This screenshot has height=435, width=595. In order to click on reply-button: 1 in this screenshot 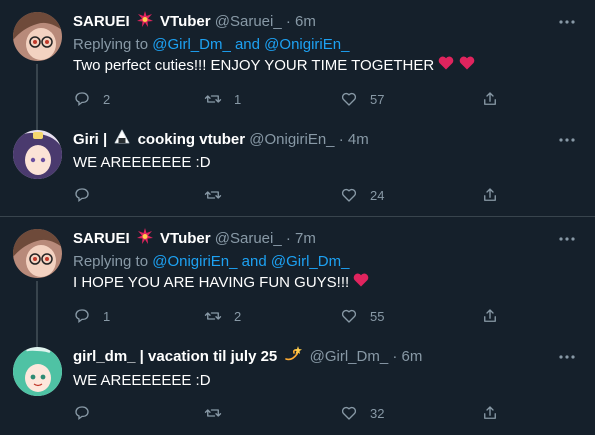, I will do `click(91, 316)`.